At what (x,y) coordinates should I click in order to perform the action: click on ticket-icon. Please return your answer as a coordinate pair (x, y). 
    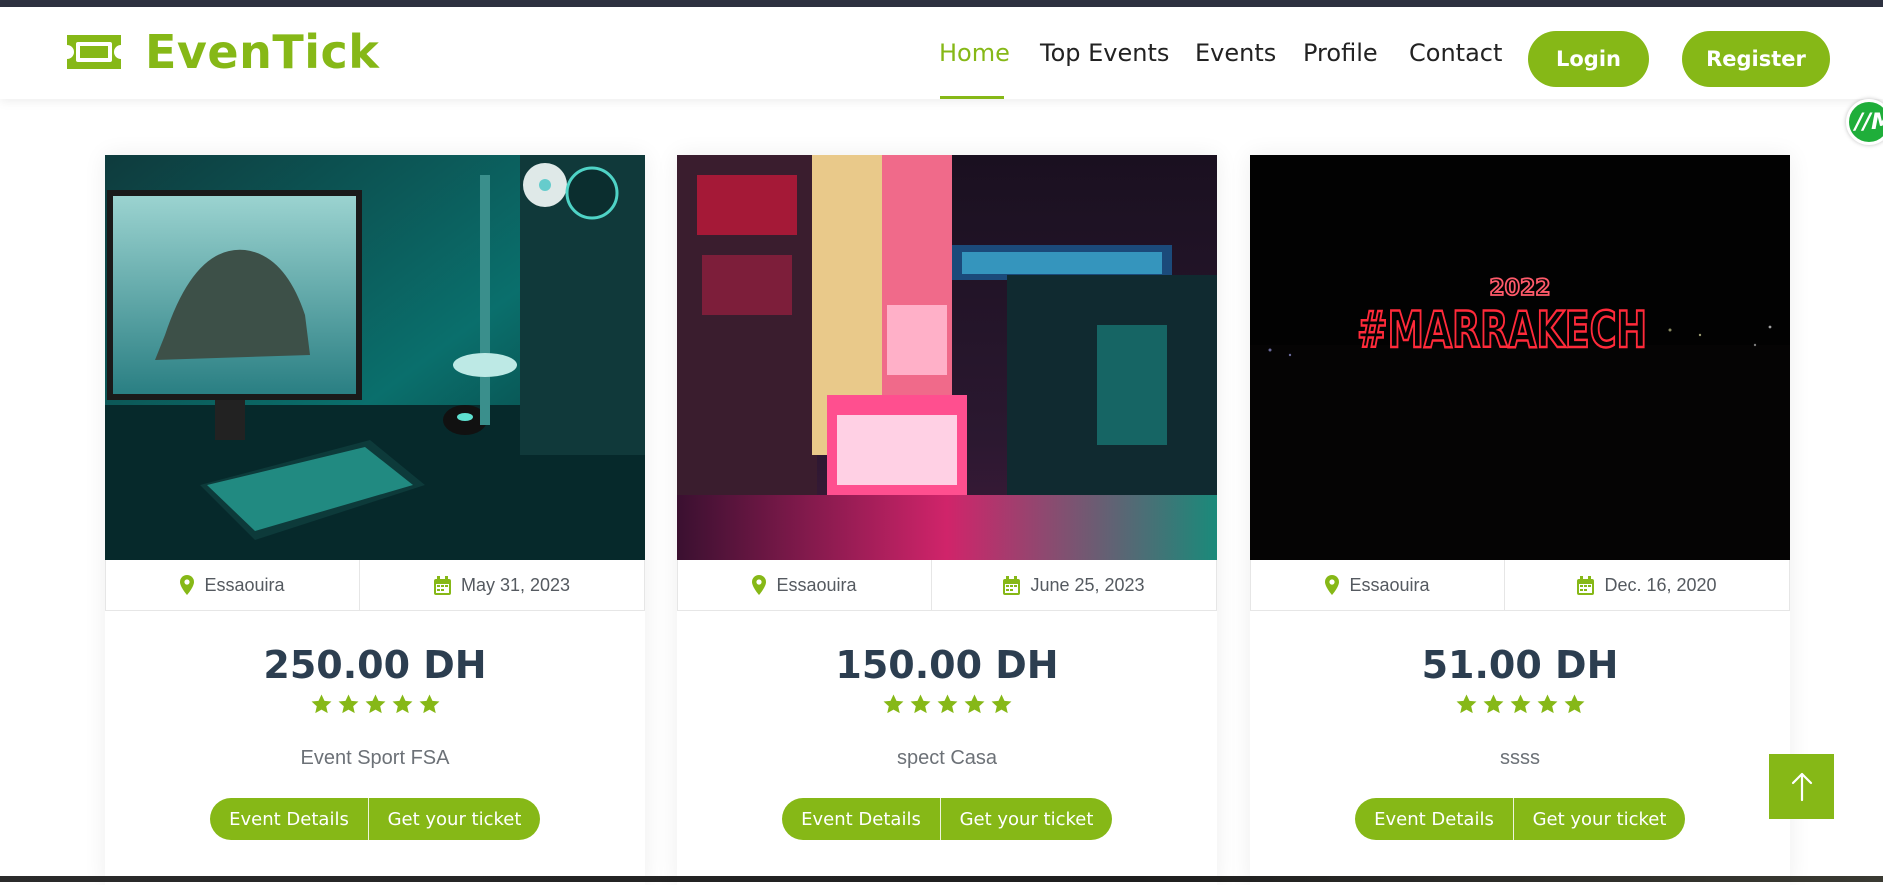
    Looking at the image, I should click on (94, 52).